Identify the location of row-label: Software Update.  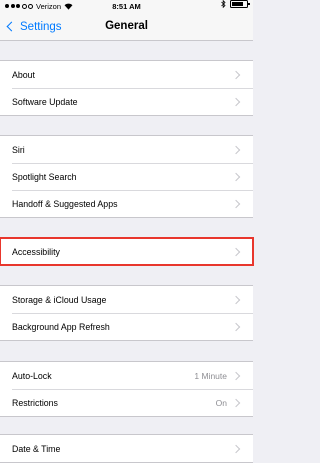
(45, 101).